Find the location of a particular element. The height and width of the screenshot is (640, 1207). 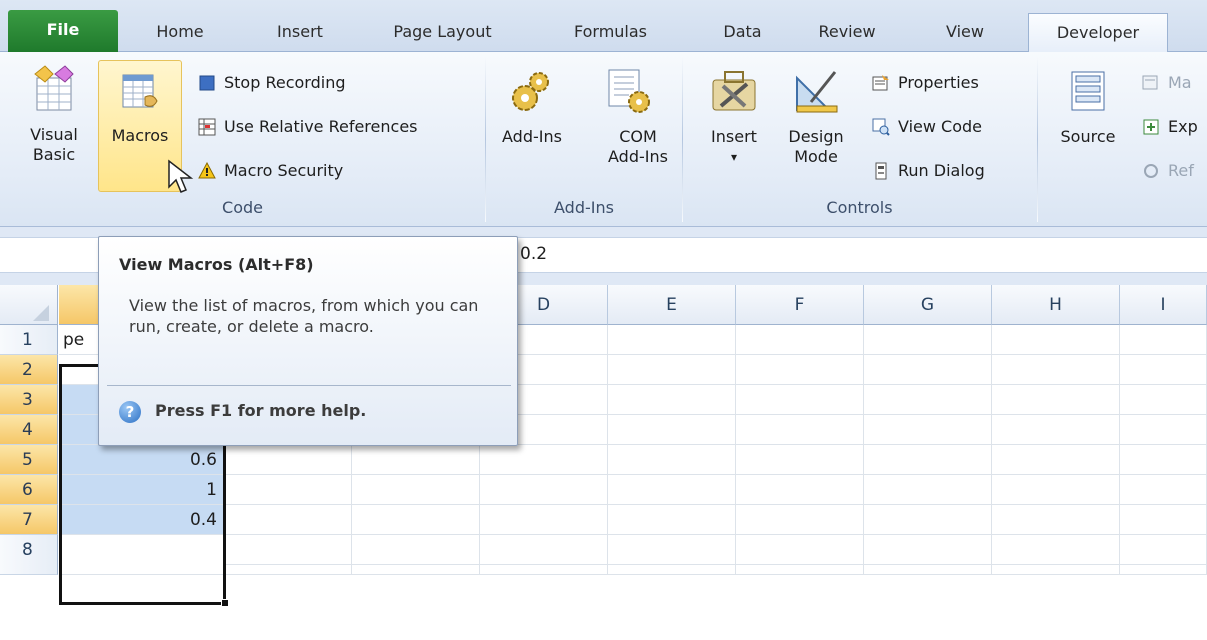

tab-home: Home is located at coordinates (180, 33).